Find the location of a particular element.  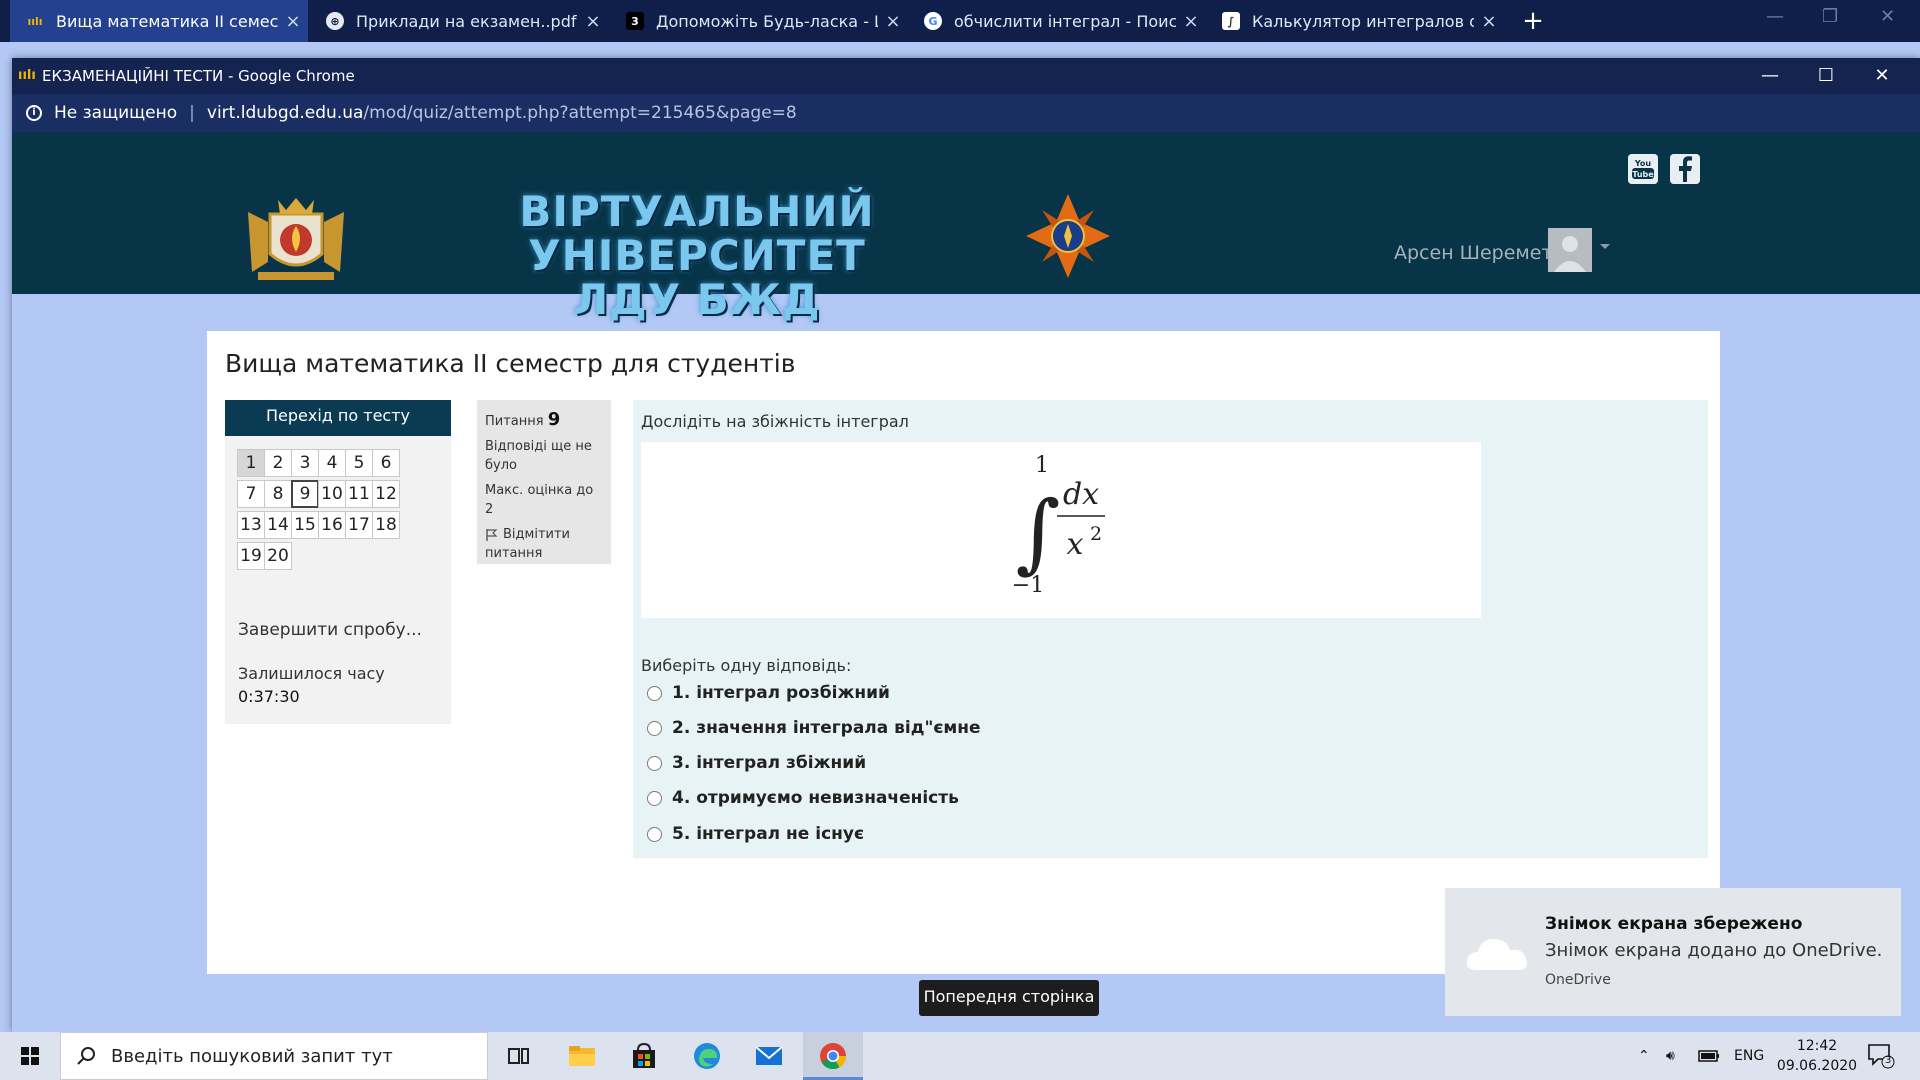

clock-date: 09.06.2020 is located at coordinates (1817, 1066).